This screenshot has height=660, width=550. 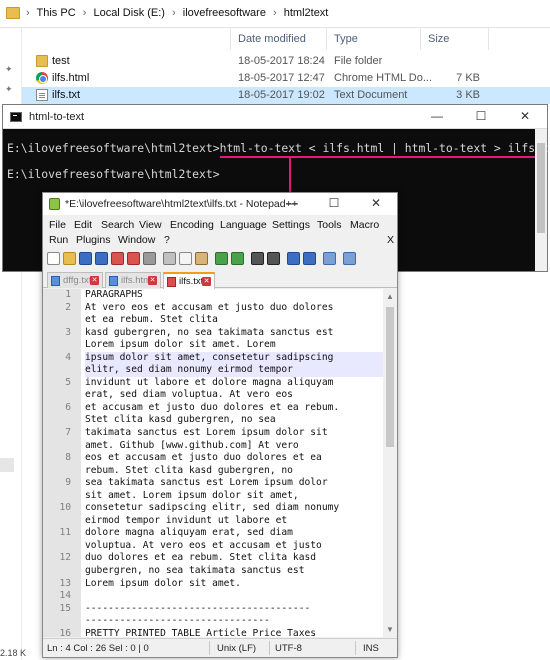 What do you see at coordinates (309, 258) in the screenshot?
I see `zoom-out-icon` at bounding box center [309, 258].